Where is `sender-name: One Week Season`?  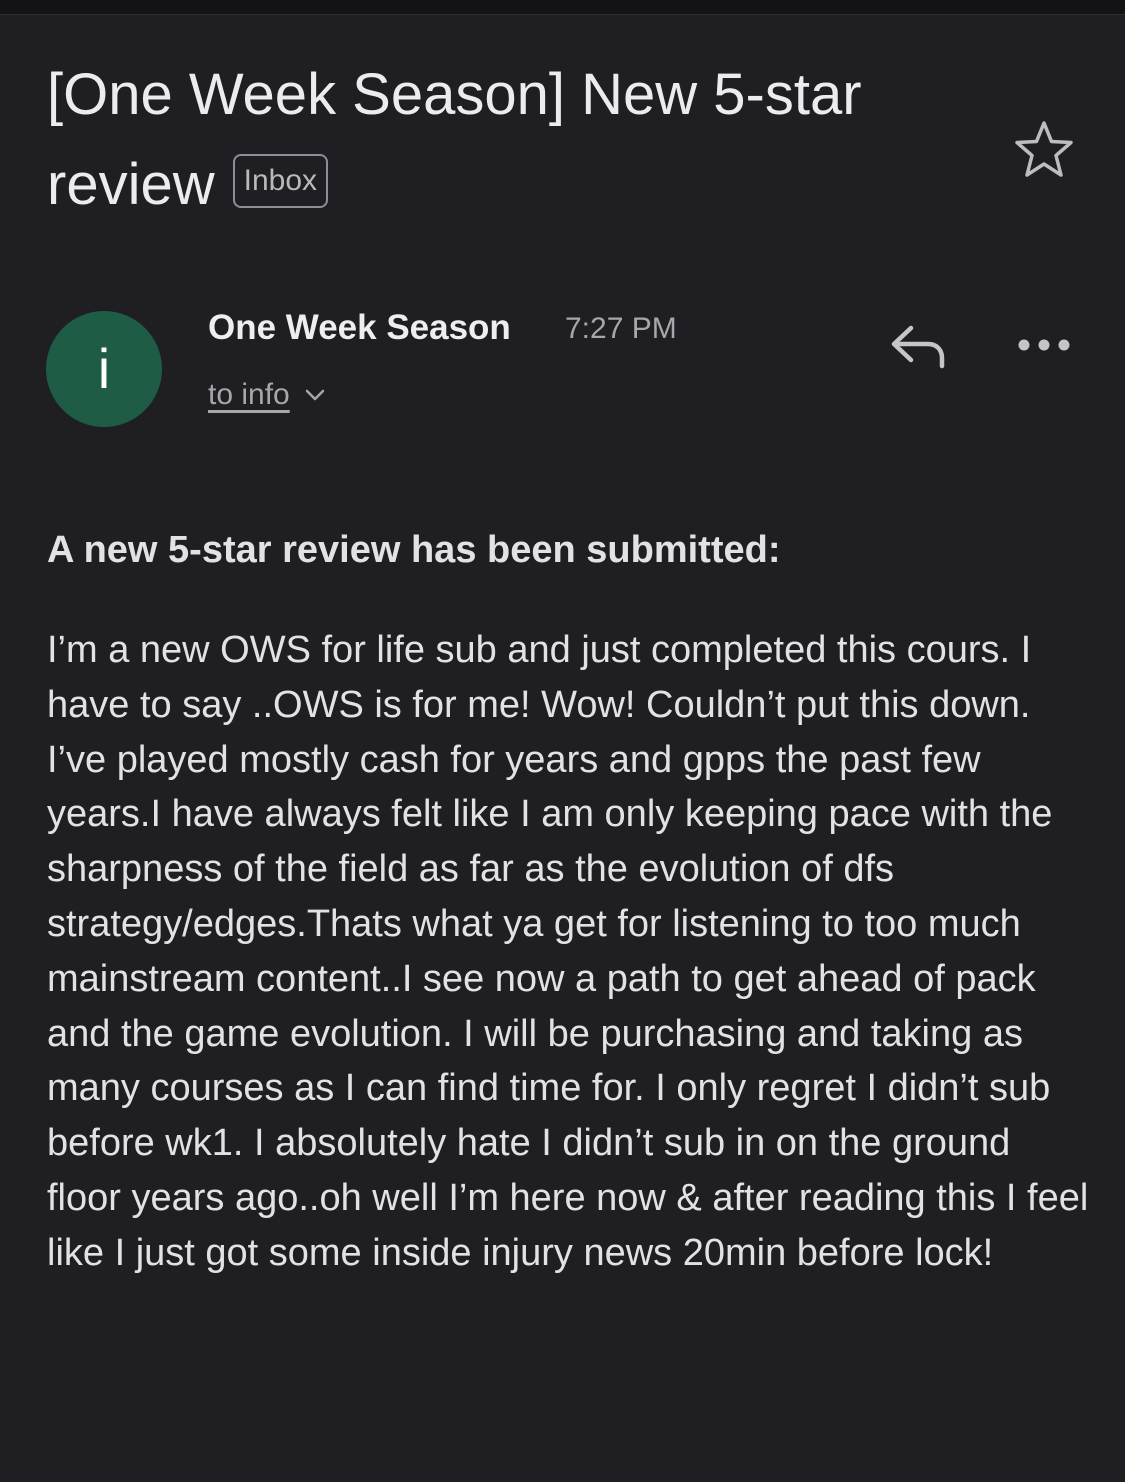
sender-name: One Week Season is located at coordinates (359, 327).